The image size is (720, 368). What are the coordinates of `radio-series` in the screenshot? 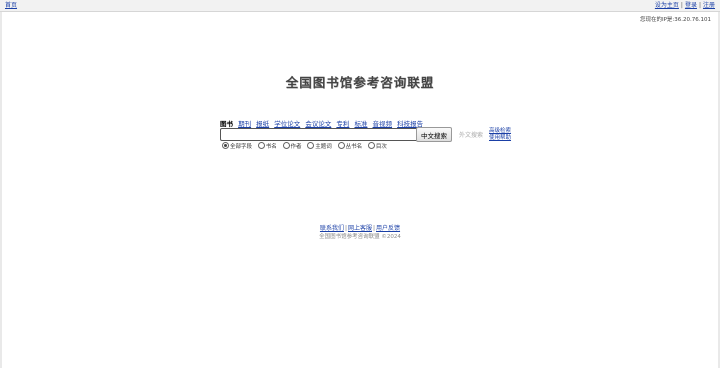 It's located at (341, 145).